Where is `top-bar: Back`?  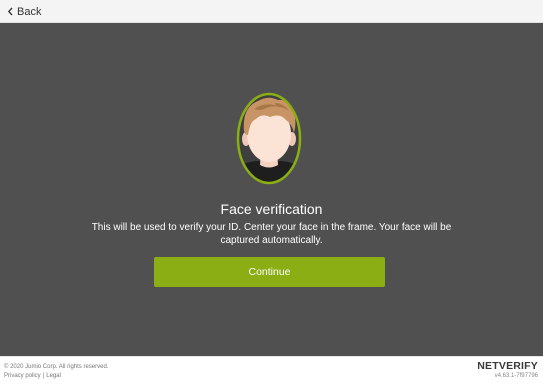
top-bar: Back is located at coordinates (271, 11).